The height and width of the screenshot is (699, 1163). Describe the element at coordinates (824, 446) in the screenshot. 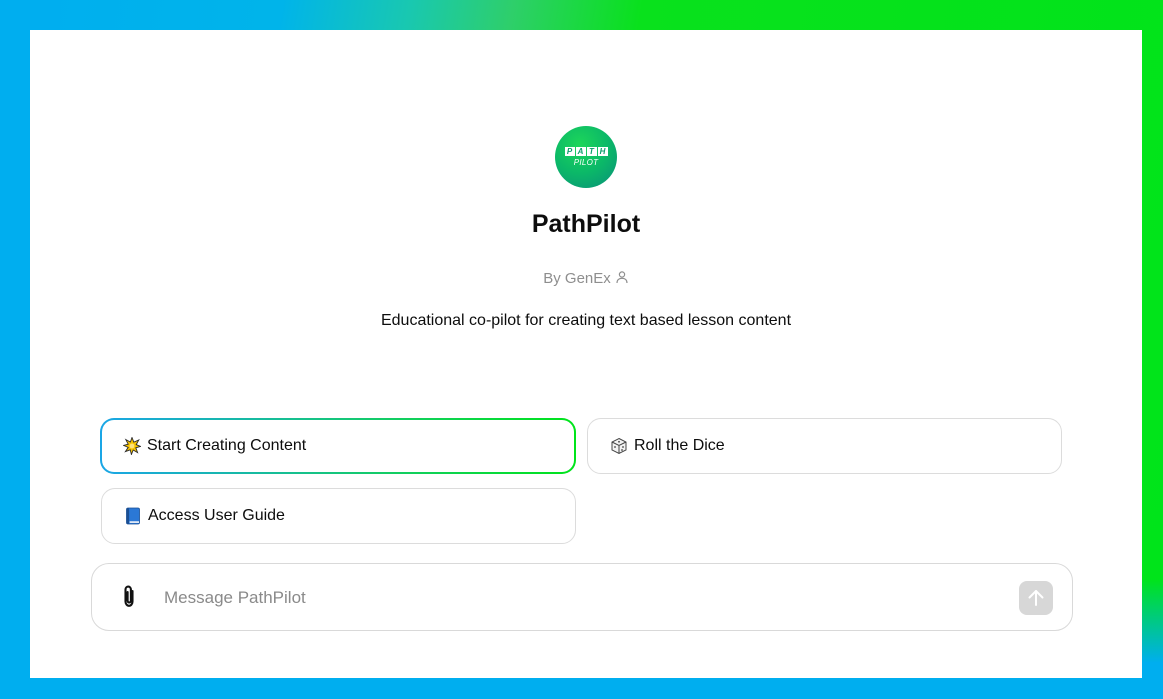

I see `starter-roll-the-dice: Roll the Dice` at that location.